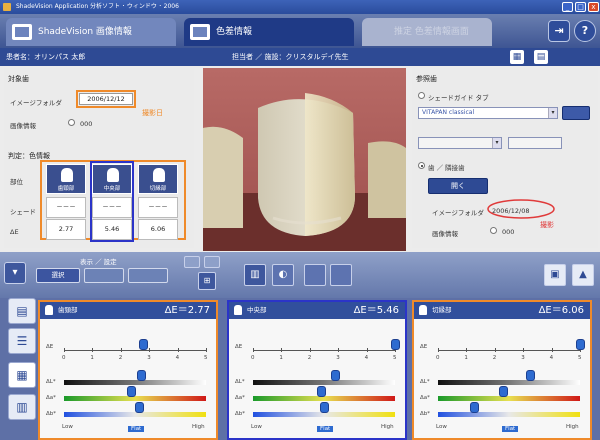  I want to click on grid-icon: ▦, so click(517, 57).